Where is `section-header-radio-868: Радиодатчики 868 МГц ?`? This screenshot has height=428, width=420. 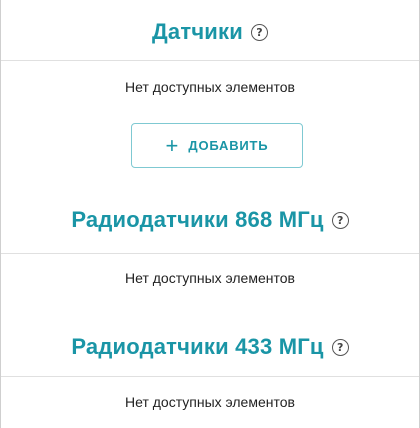
section-header-radio-868: Радиодатчики 868 МГц ? is located at coordinates (210, 220).